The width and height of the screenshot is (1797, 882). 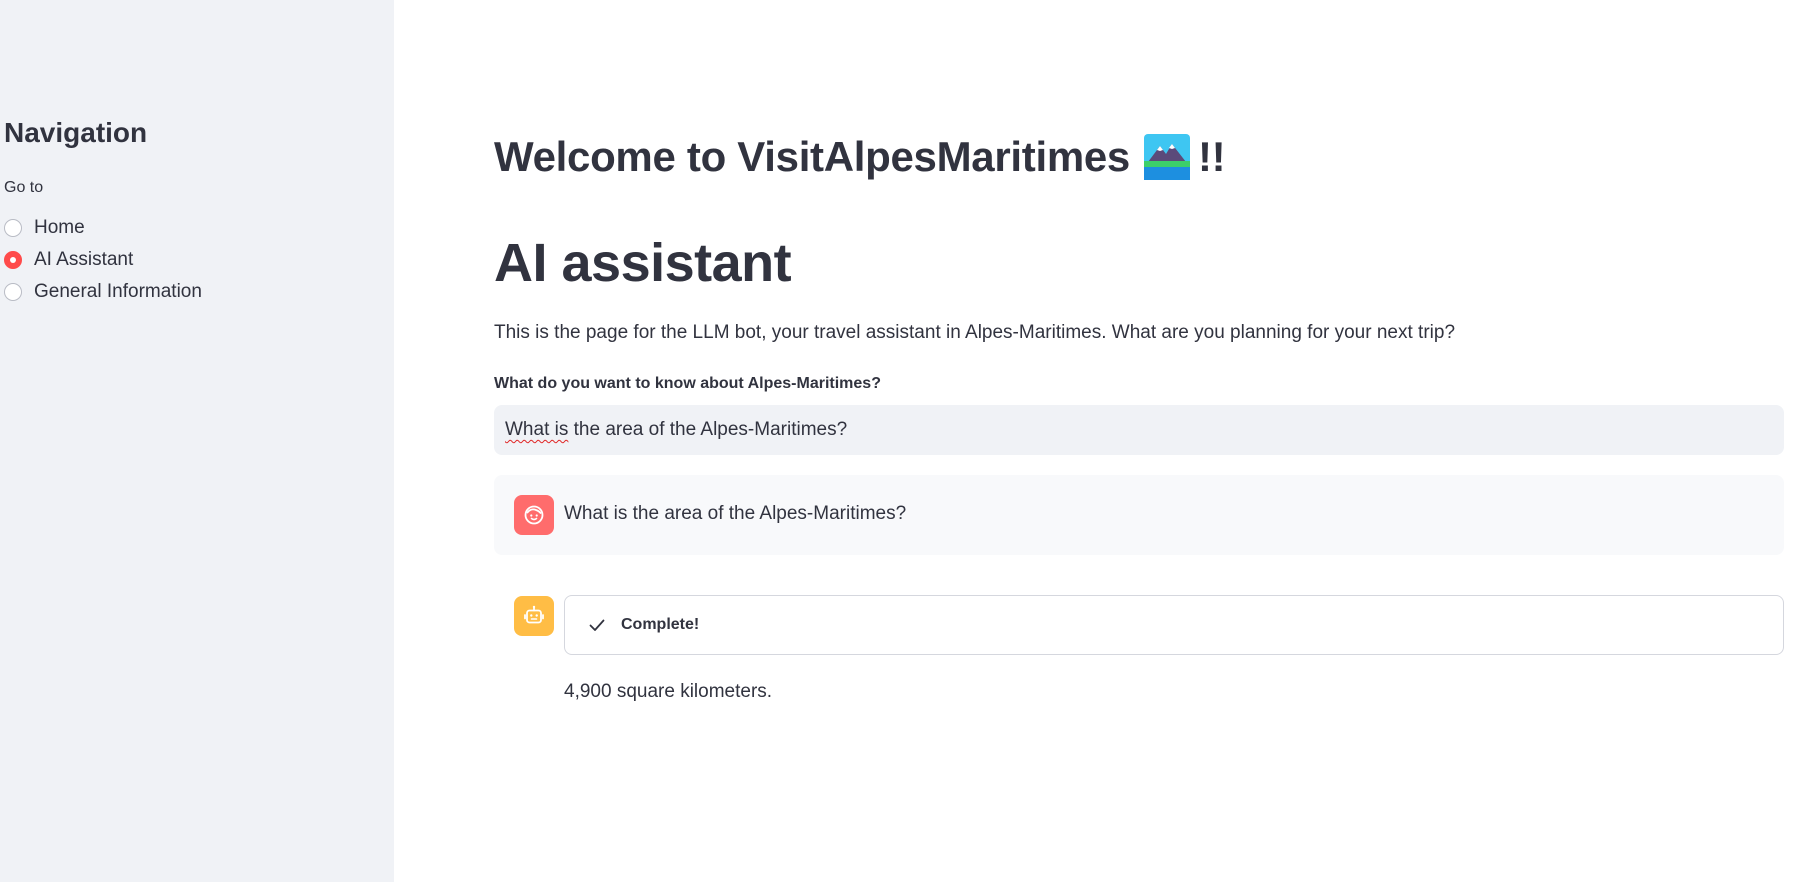 What do you see at coordinates (660, 624) in the screenshot?
I see `status-label: Complete!` at bounding box center [660, 624].